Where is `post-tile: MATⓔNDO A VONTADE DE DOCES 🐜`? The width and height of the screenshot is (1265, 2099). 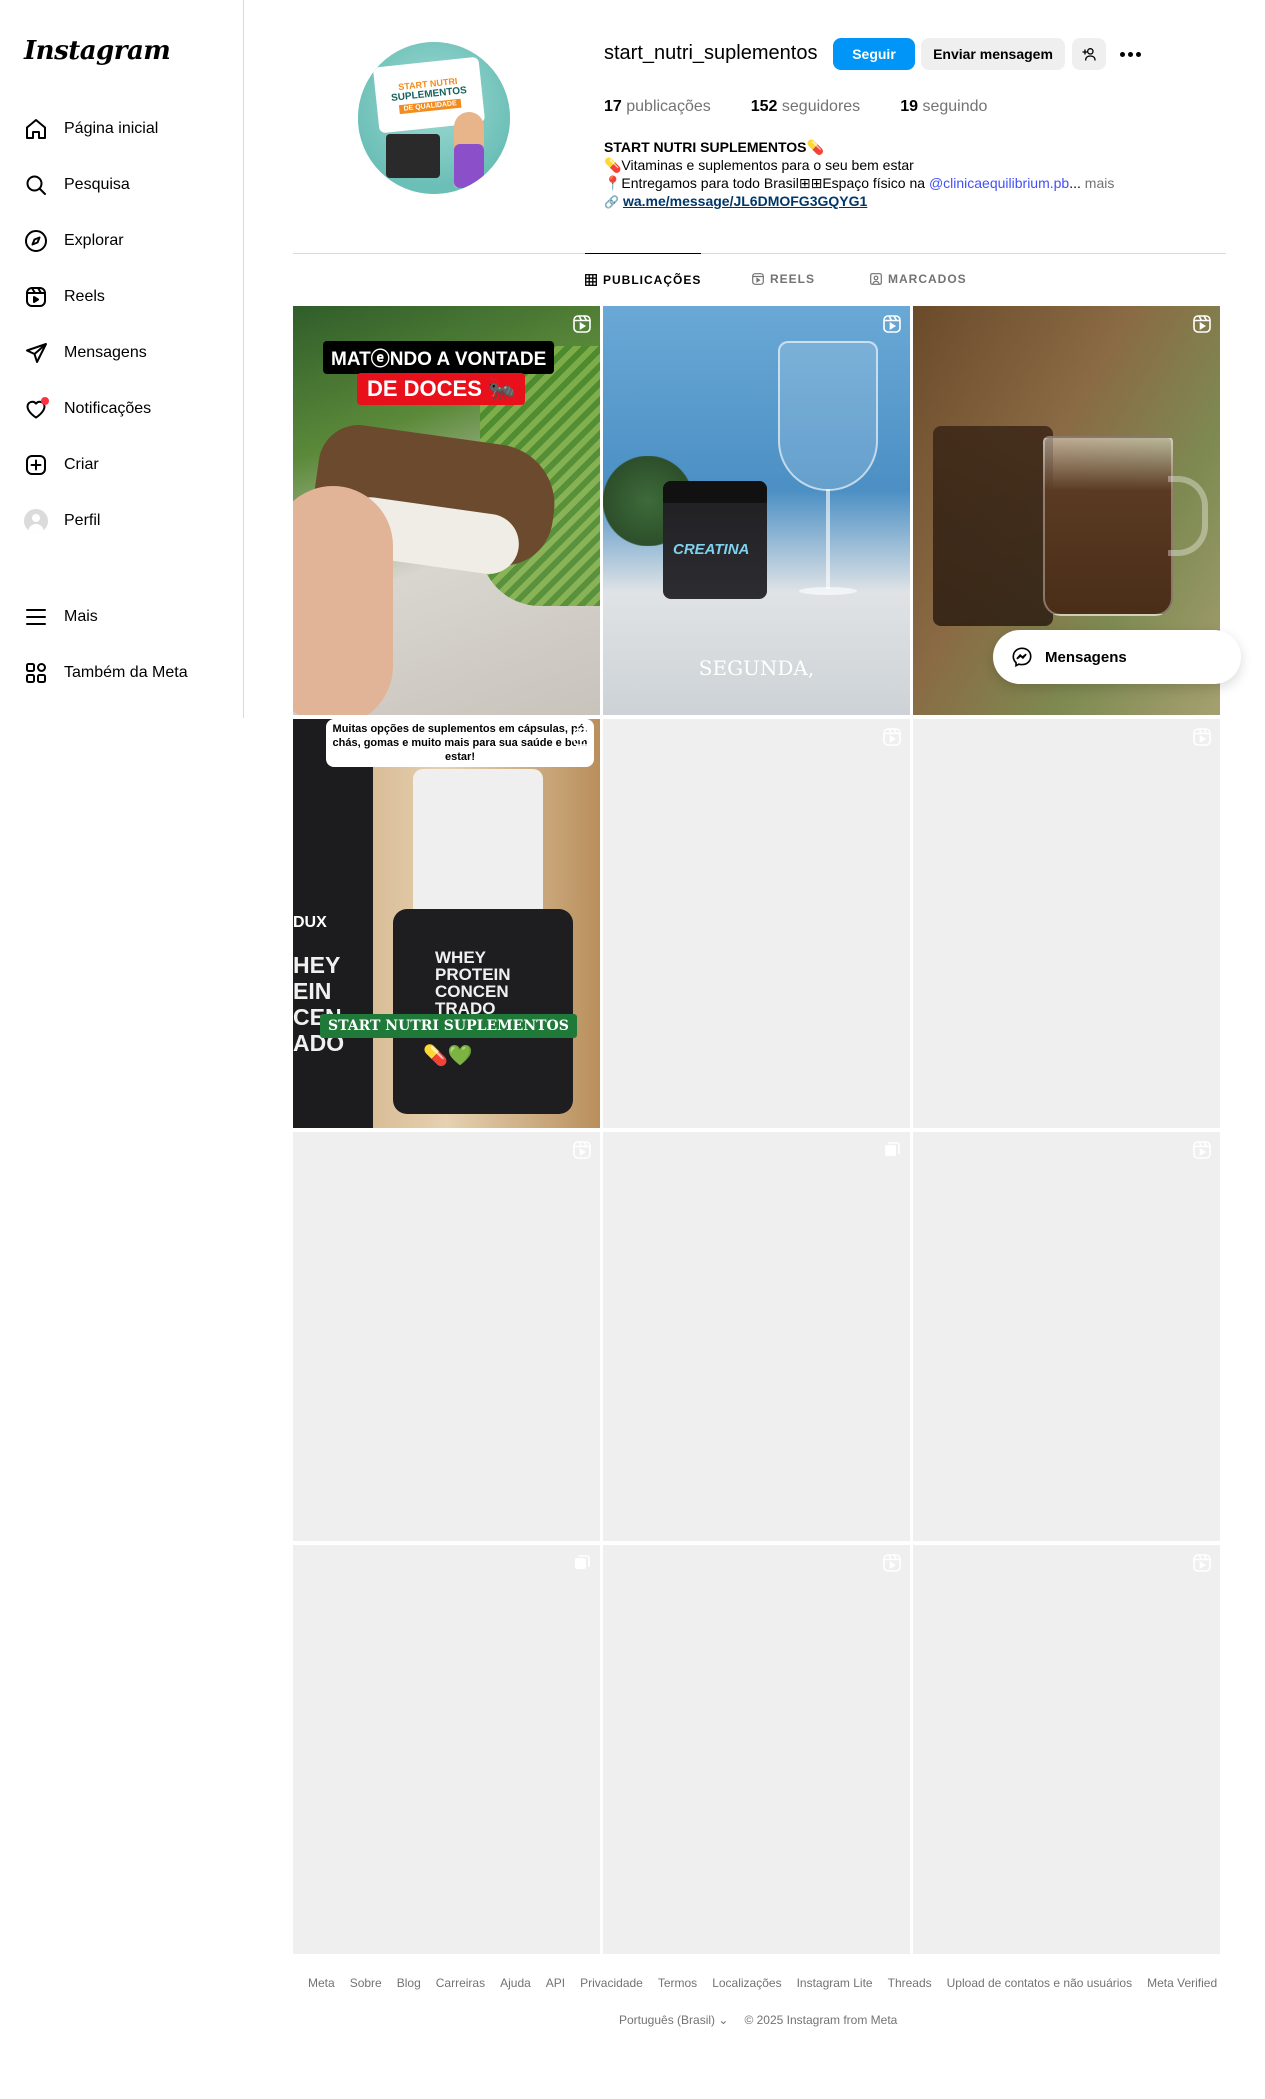 post-tile: MATⓔNDO A VONTADE DE DOCES 🐜 is located at coordinates (446, 510).